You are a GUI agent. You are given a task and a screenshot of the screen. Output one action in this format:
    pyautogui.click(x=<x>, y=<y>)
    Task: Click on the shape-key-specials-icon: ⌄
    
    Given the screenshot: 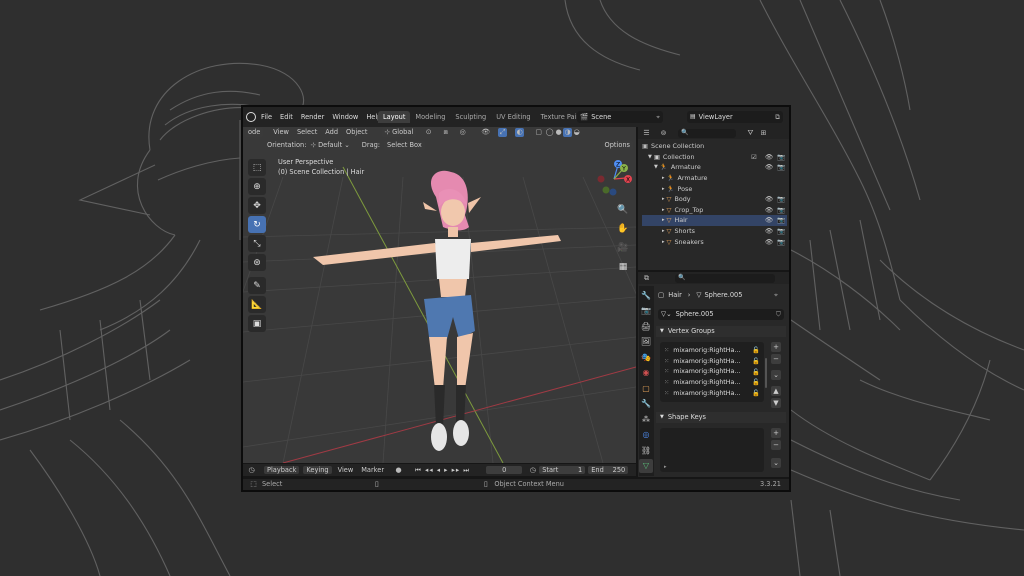 What is the action you would take?
    pyautogui.click(x=776, y=463)
    